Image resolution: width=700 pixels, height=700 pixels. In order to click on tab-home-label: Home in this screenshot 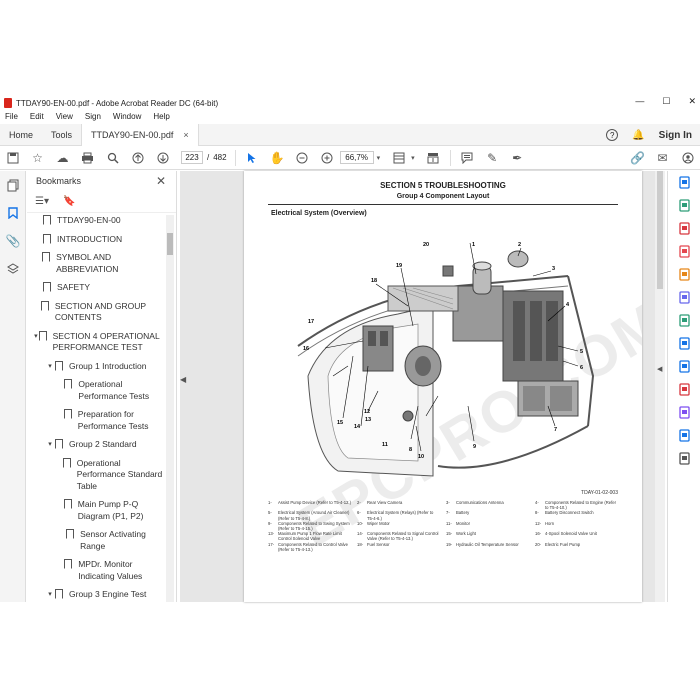, I will do `click(21, 134)`.